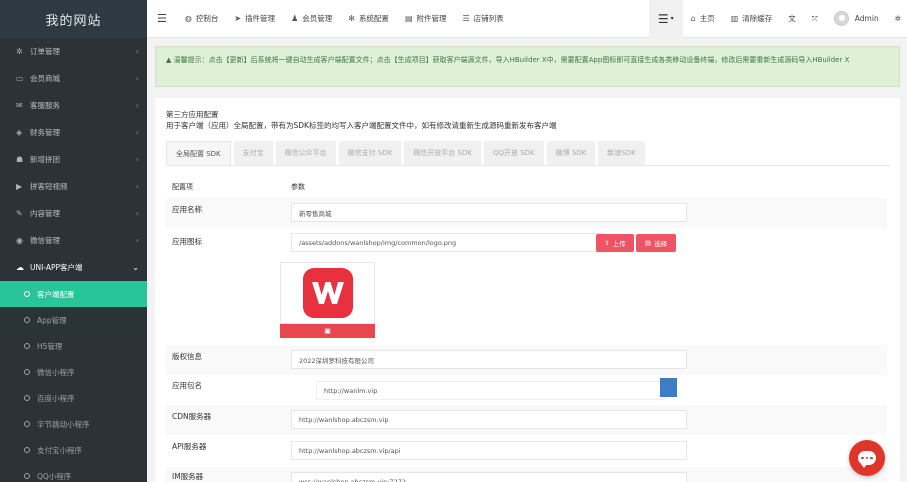 The height and width of the screenshot is (482, 907). Describe the element at coordinates (693, 18) in the screenshot. I see `home-icon: ⌂` at that location.